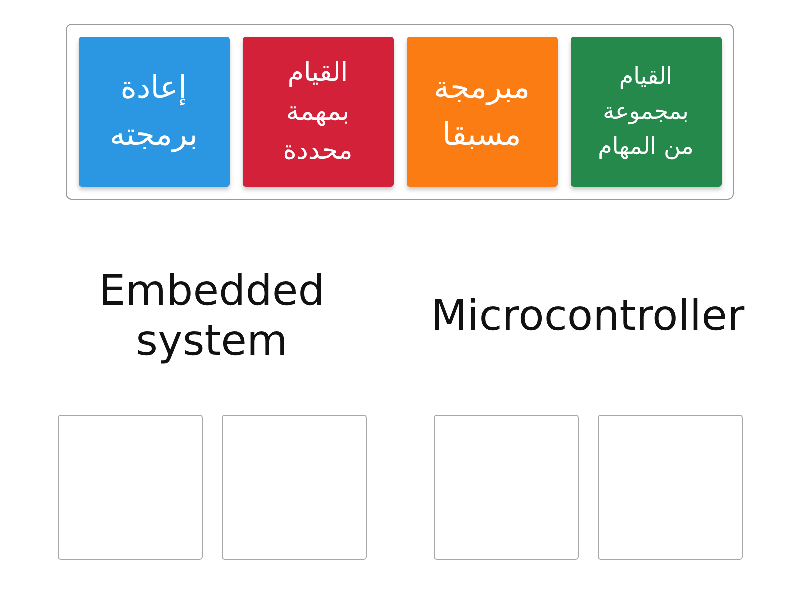  What do you see at coordinates (318, 112) in the screenshot?
I see `answer-tile: القيام بمهمة محددة` at bounding box center [318, 112].